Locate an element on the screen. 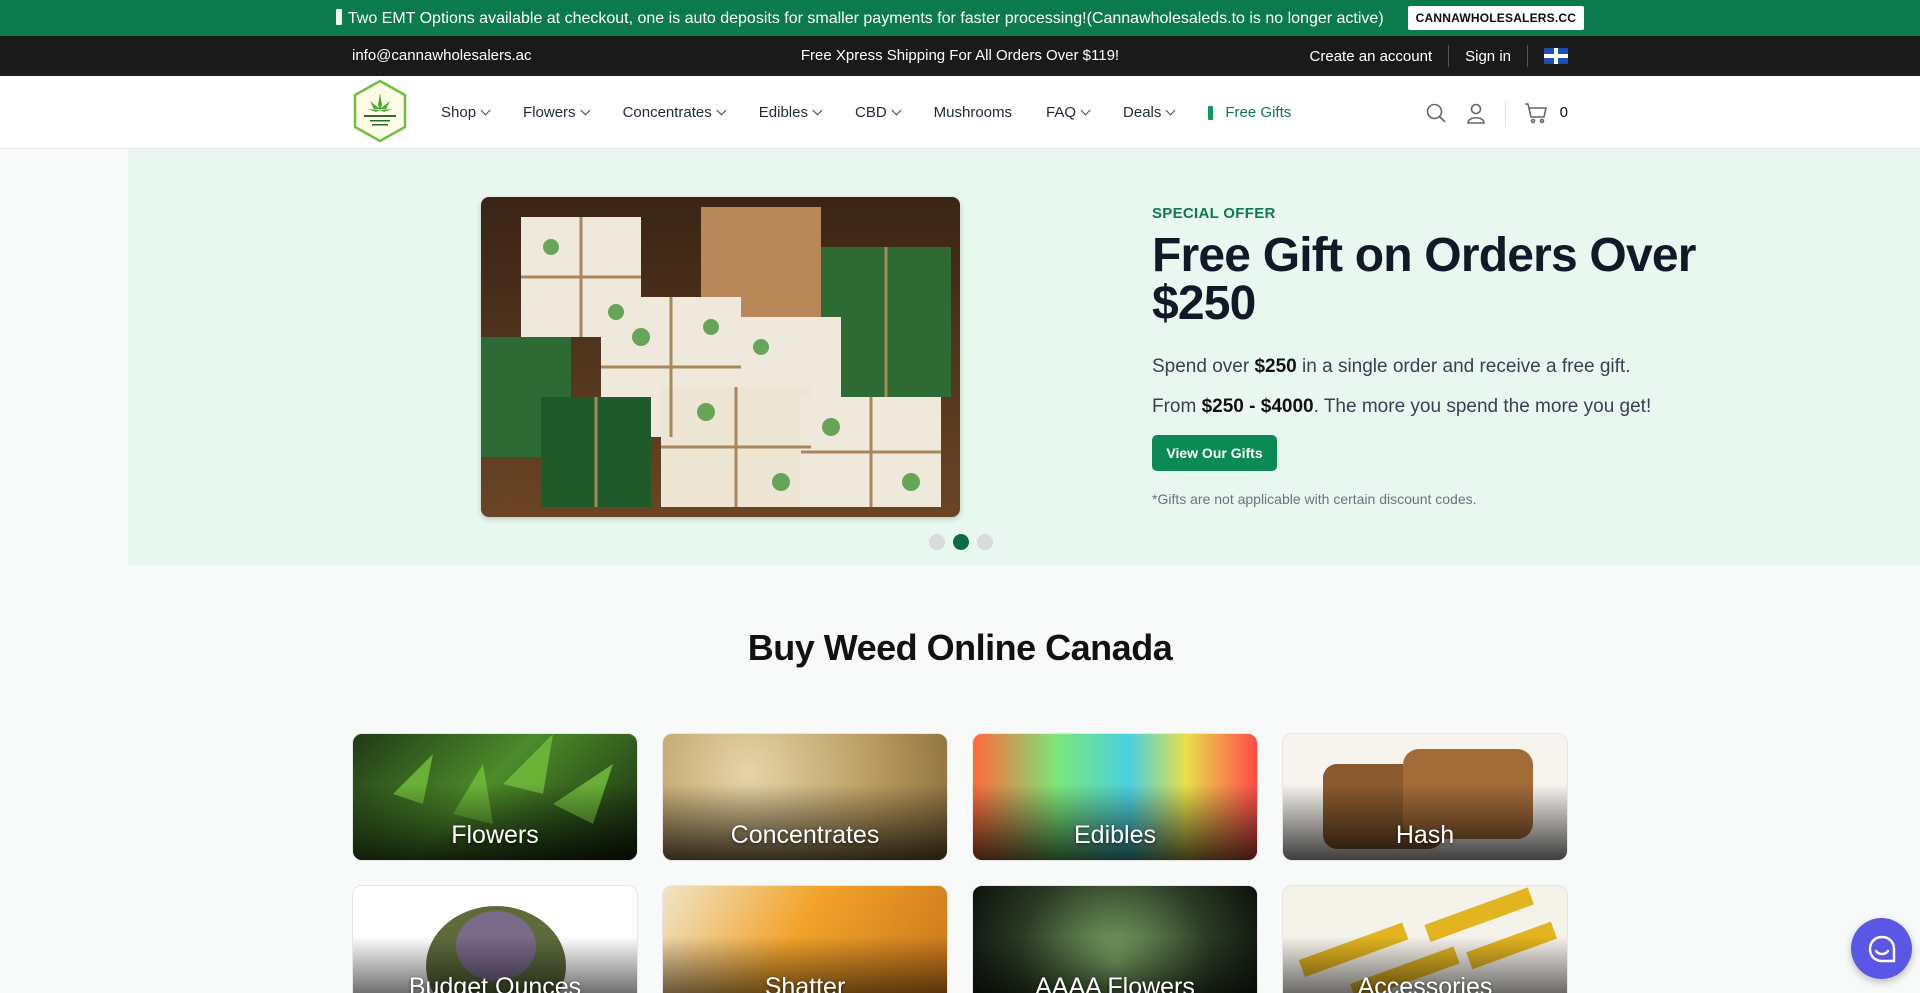  hero-gift-image is located at coordinates (720, 357).